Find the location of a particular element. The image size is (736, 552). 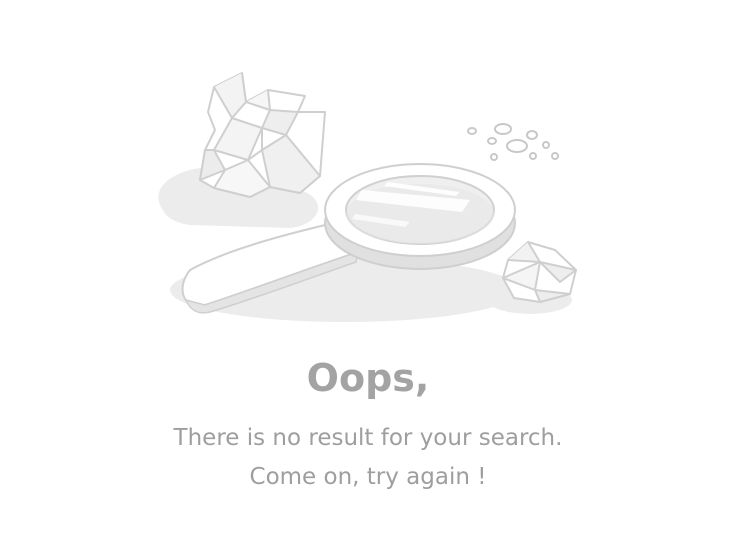

empty-state-message-line-1: There is no result for your search. is located at coordinates (368, 438).